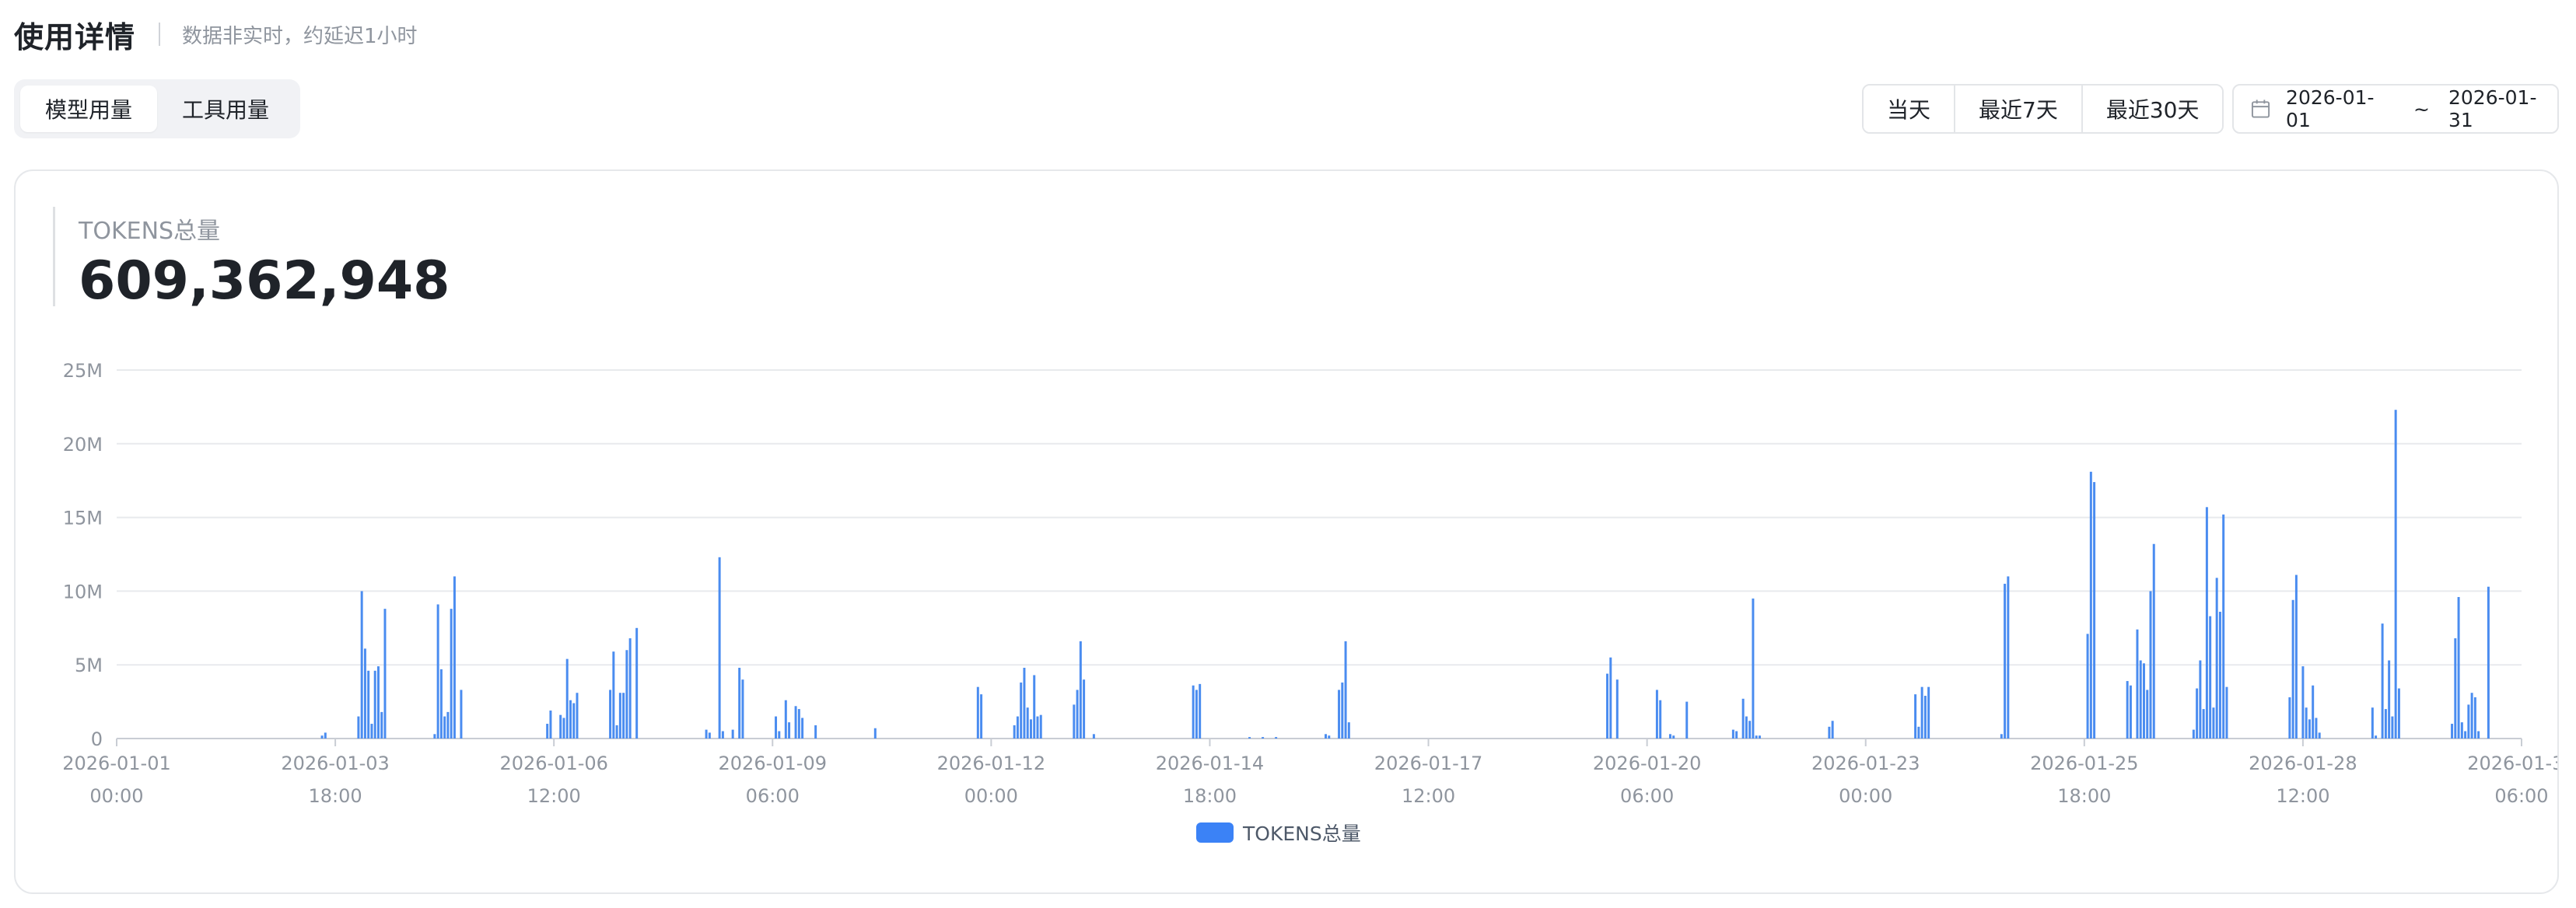  I want to click on date-range-end: 2026-01-31, so click(2503, 108).